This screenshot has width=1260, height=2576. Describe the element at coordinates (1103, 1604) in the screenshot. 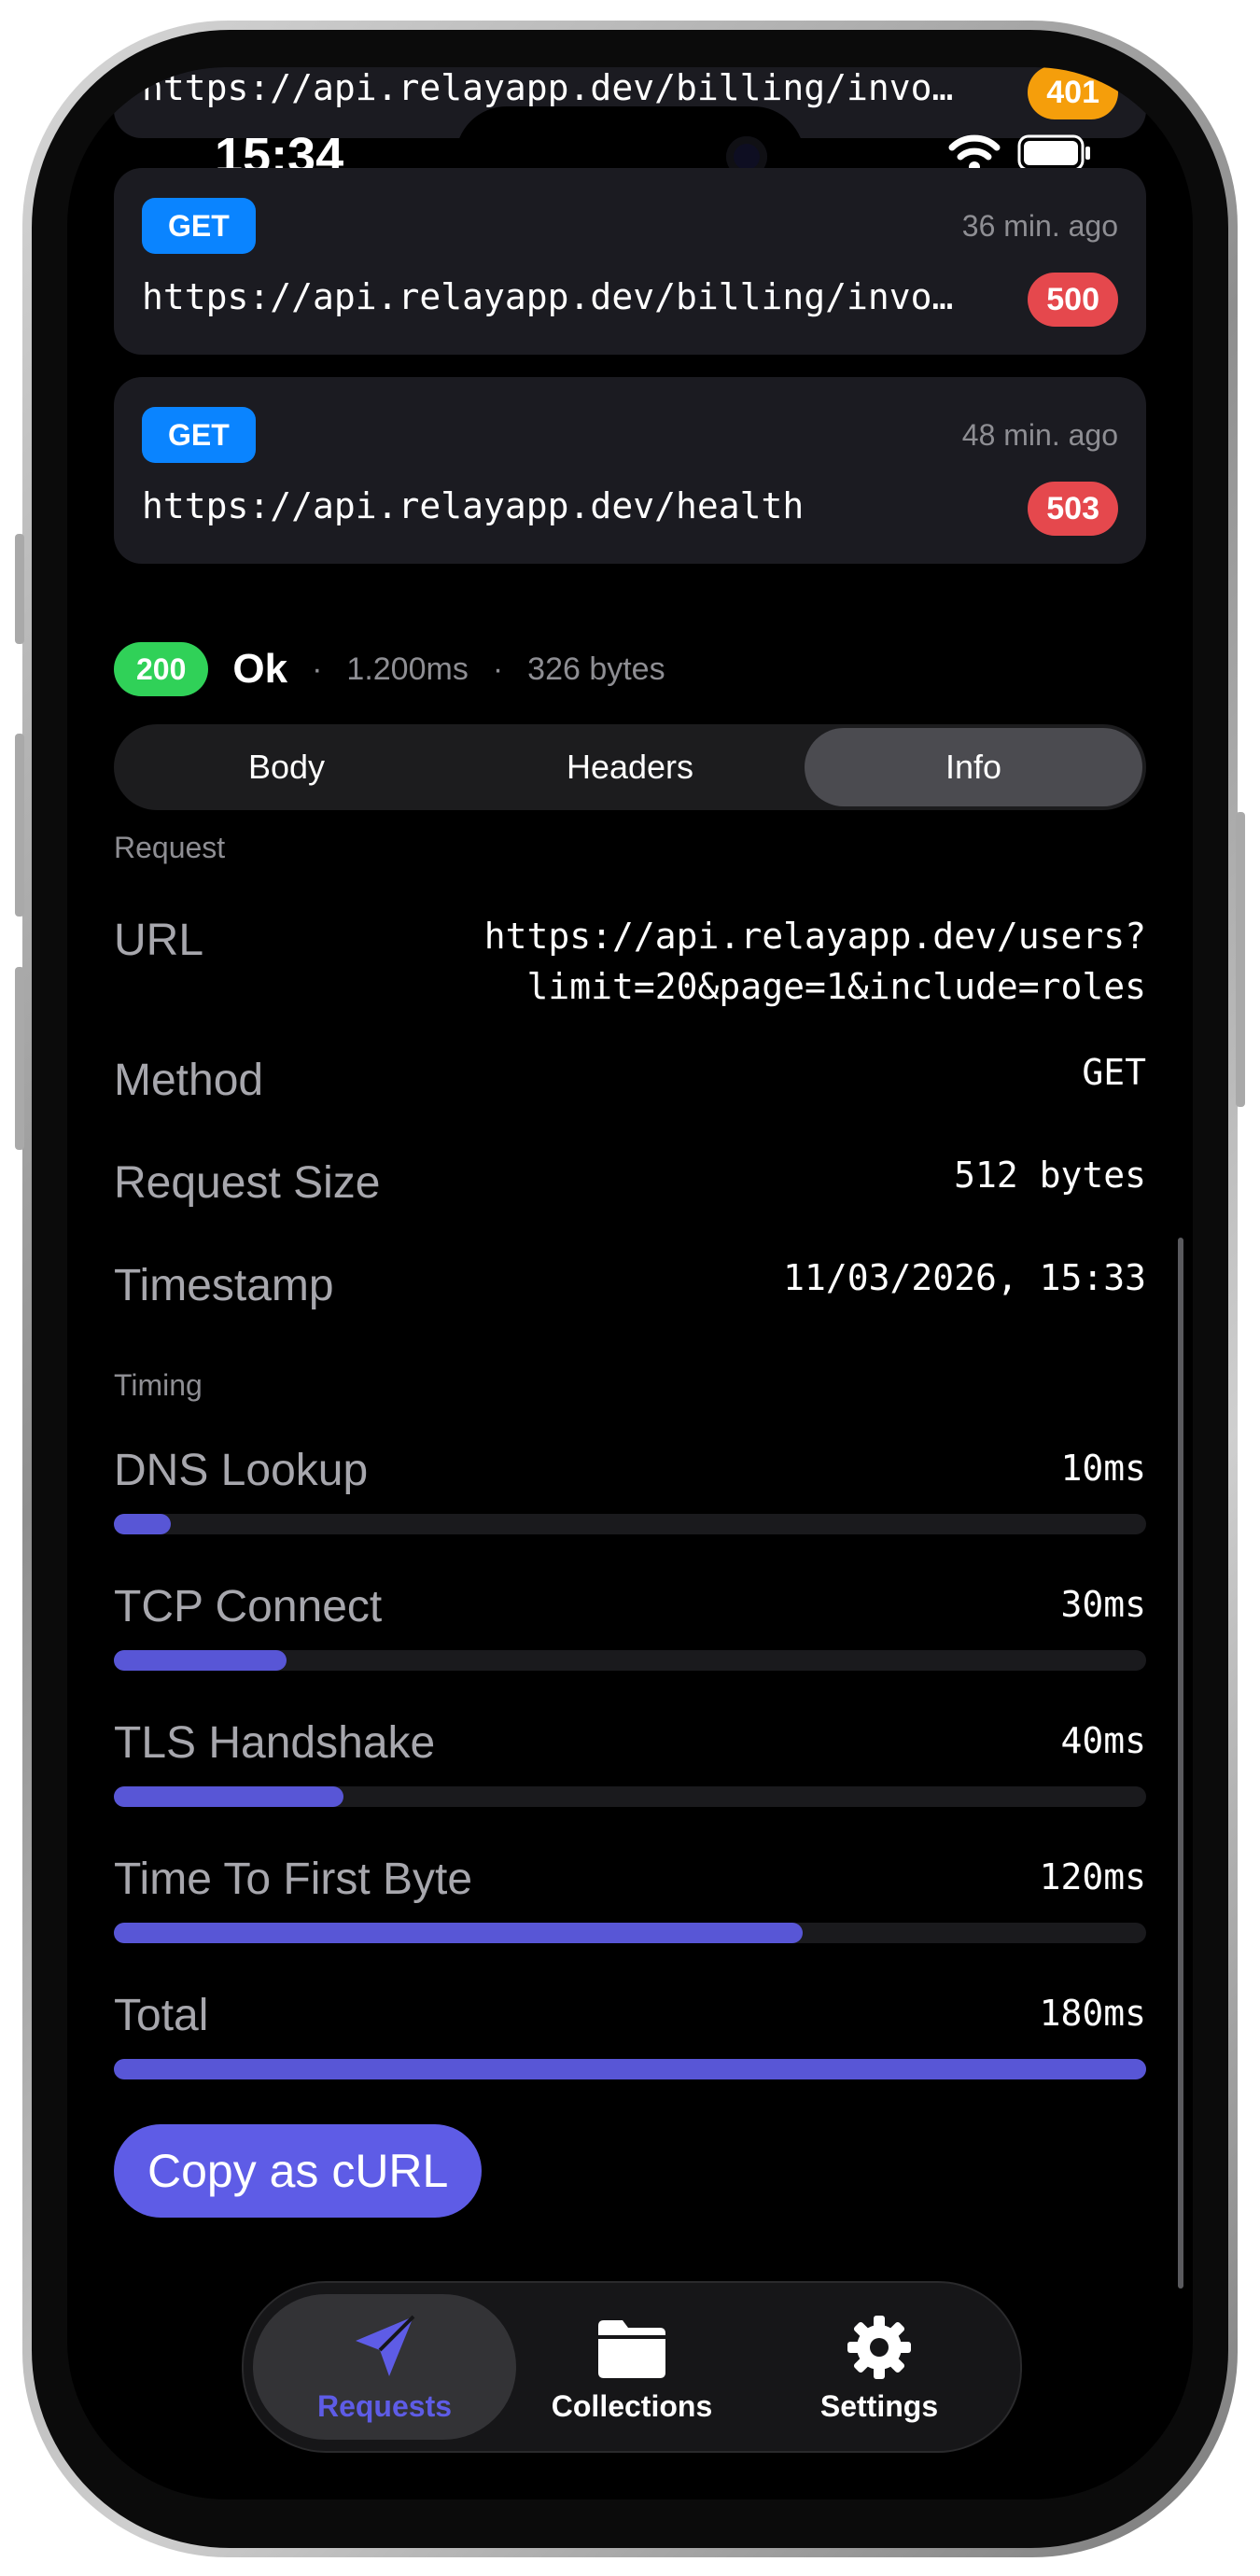

I see `timing-value: 30ms` at that location.